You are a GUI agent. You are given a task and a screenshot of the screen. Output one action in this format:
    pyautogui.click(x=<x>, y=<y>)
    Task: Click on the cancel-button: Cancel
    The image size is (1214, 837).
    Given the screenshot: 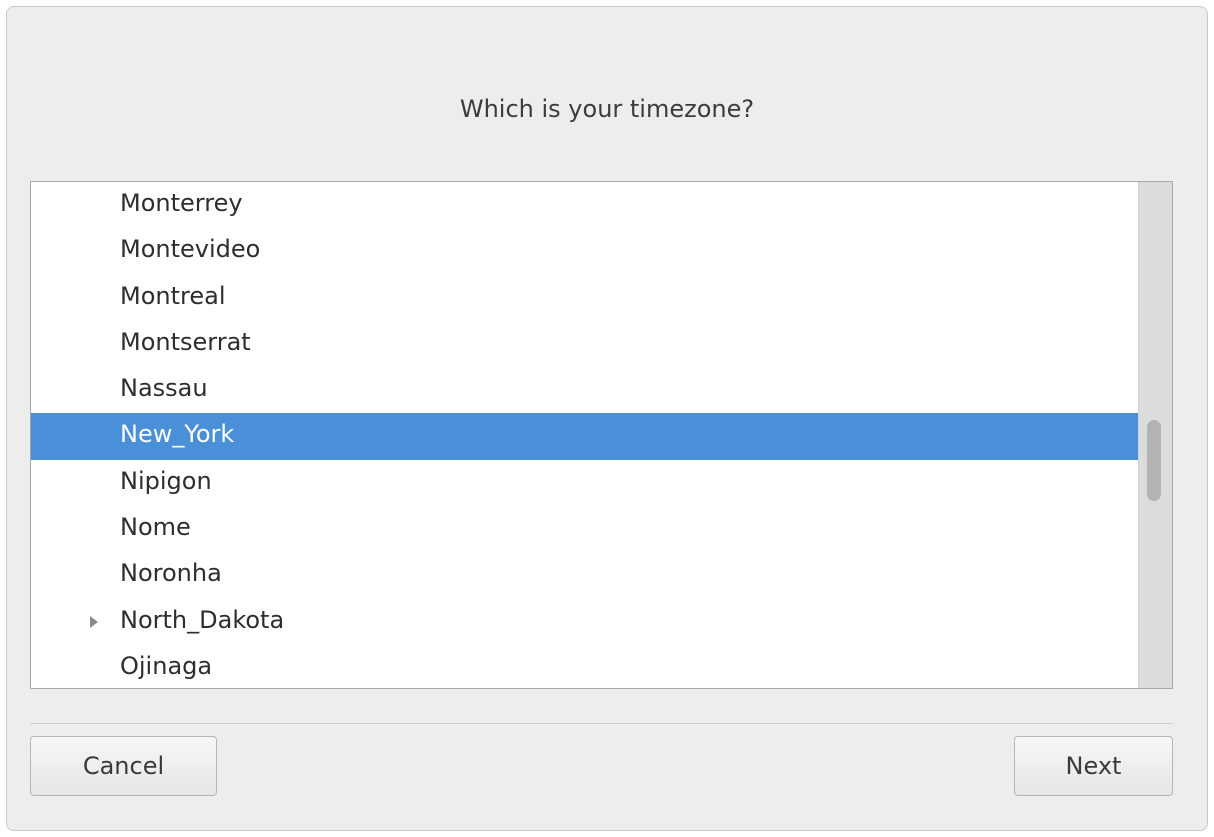 What is the action you would take?
    pyautogui.click(x=123, y=766)
    